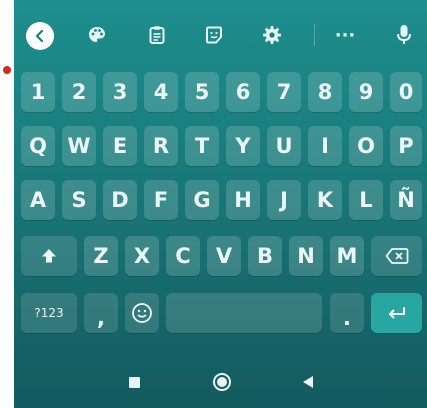 Image resolution: width=427 pixels, height=408 pixels. I want to click on nav-back-button, so click(308, 382).